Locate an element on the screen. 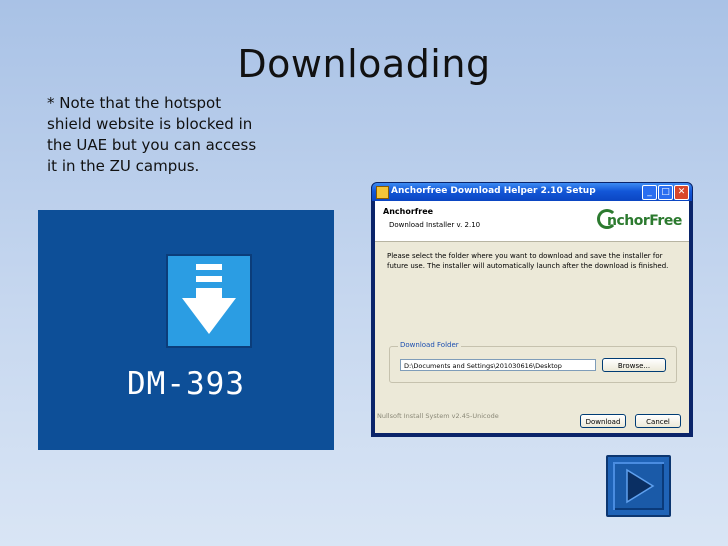 The height and width of the screenshot is (546, 728). next-slide-button is located at coordinates (638, 486).